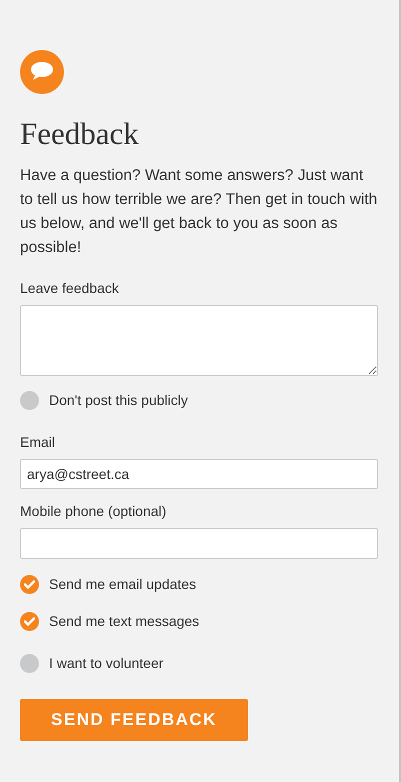 The image size is (401, 782). I want to click on checkbox-label: Don't post this publicly, so click(118, 400).